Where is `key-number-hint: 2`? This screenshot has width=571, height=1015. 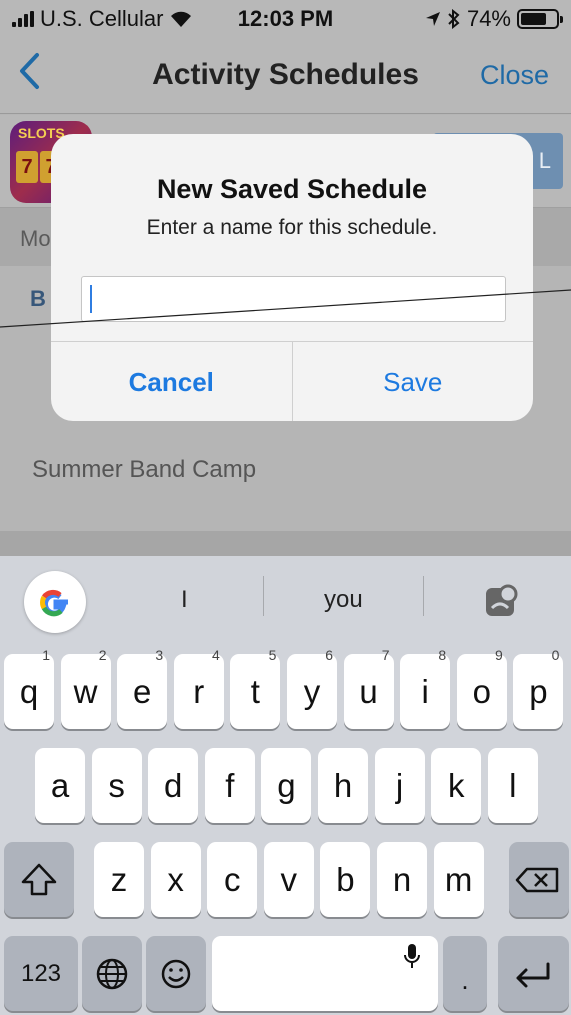 key-number-hint: 2 is located at coordinates (102, 655).